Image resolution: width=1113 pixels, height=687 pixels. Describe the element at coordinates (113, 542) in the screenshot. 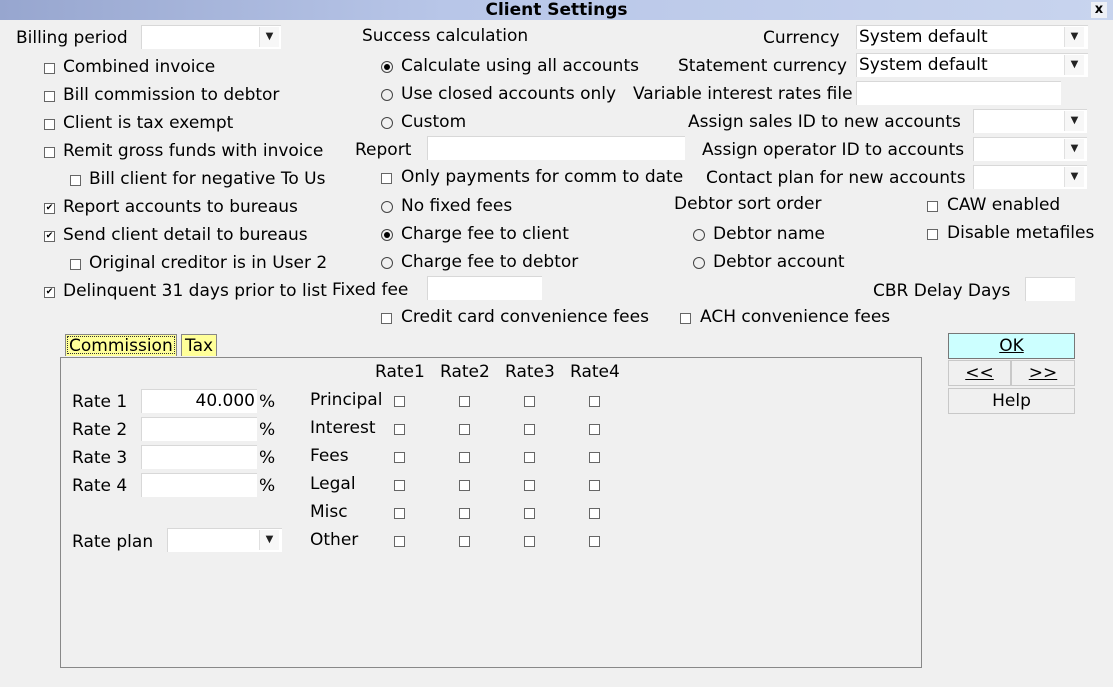

I see `rate-plan-label: Rate plan` at that location.